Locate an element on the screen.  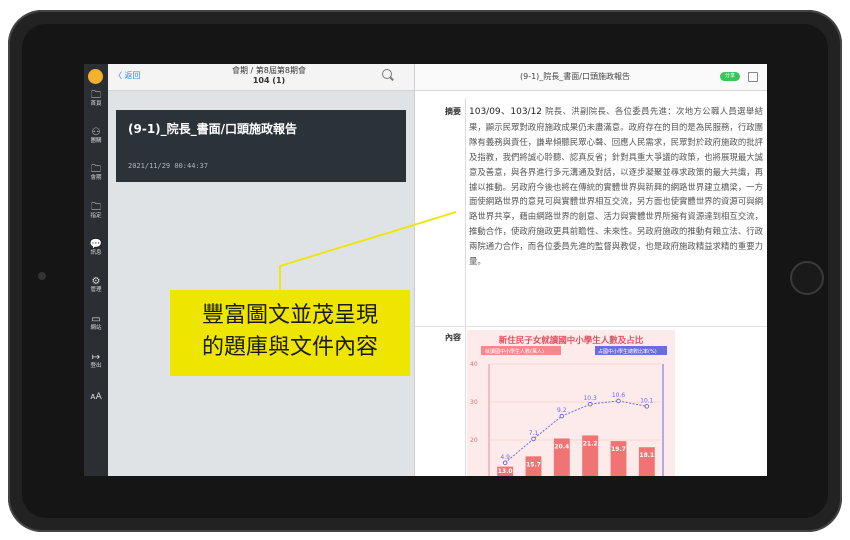
callout-line-1: 豐富圖文並茂呈現 is located at coordinates (289, 315).